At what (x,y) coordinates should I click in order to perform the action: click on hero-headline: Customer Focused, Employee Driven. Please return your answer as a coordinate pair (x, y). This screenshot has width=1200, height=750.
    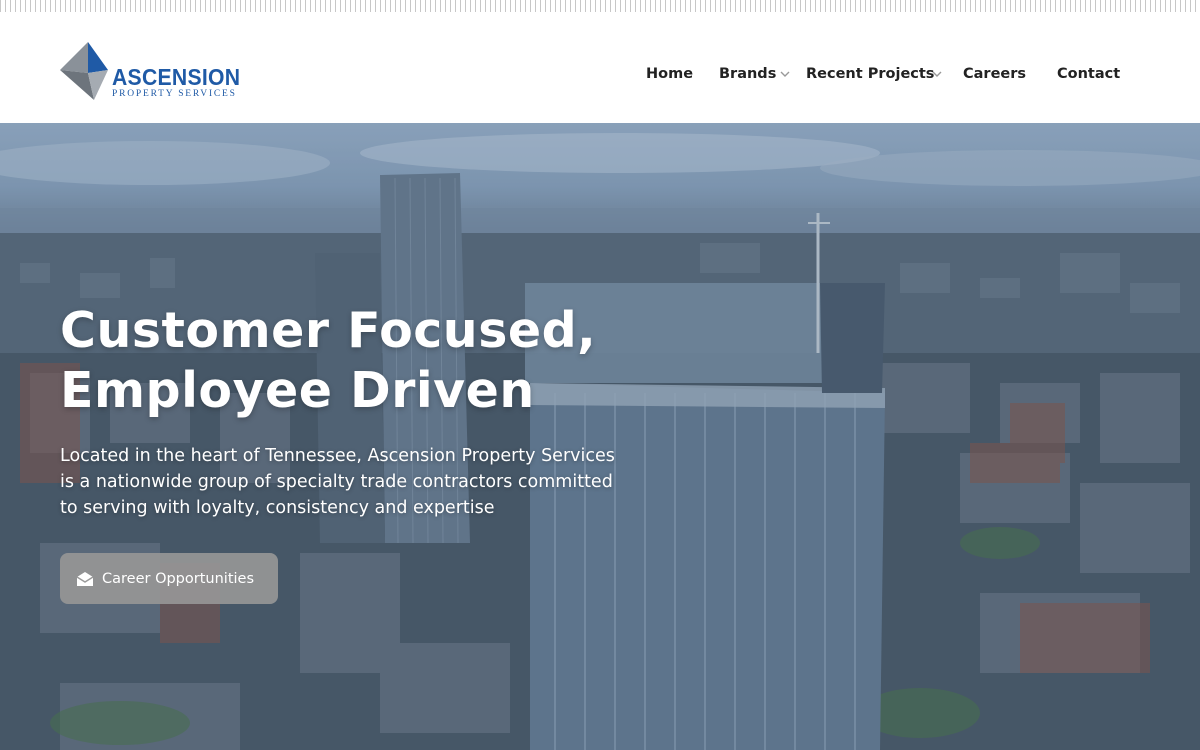
    Looking at the image, I should click on (380, 361).